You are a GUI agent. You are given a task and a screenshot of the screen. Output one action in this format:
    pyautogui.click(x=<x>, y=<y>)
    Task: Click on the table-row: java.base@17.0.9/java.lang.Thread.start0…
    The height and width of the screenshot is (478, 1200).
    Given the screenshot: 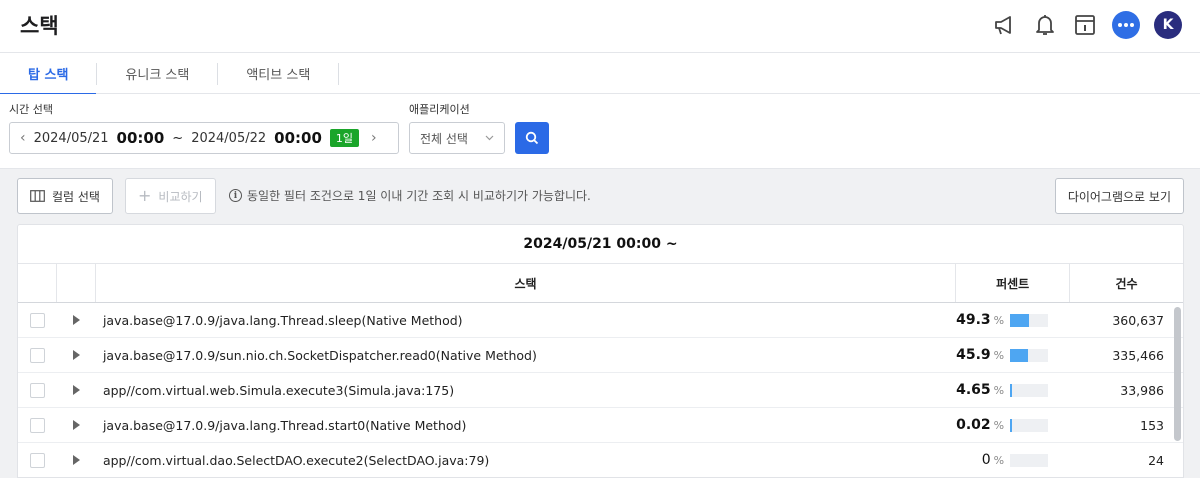 What is the action you would take?
    pyautogui.click(x=600, y=425)
    